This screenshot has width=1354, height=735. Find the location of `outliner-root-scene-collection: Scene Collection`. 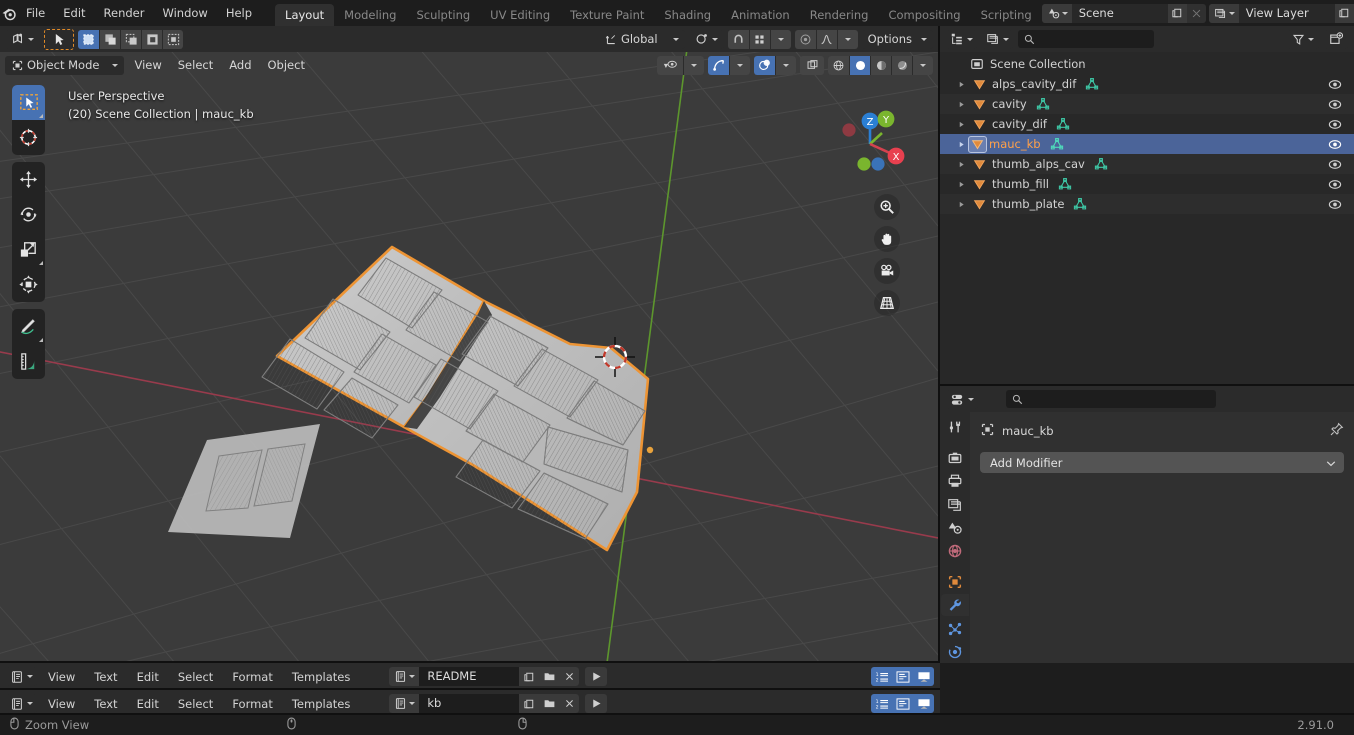

outliner-root-scene-collection: Scene Collection is located at coordinates (1147, 64).